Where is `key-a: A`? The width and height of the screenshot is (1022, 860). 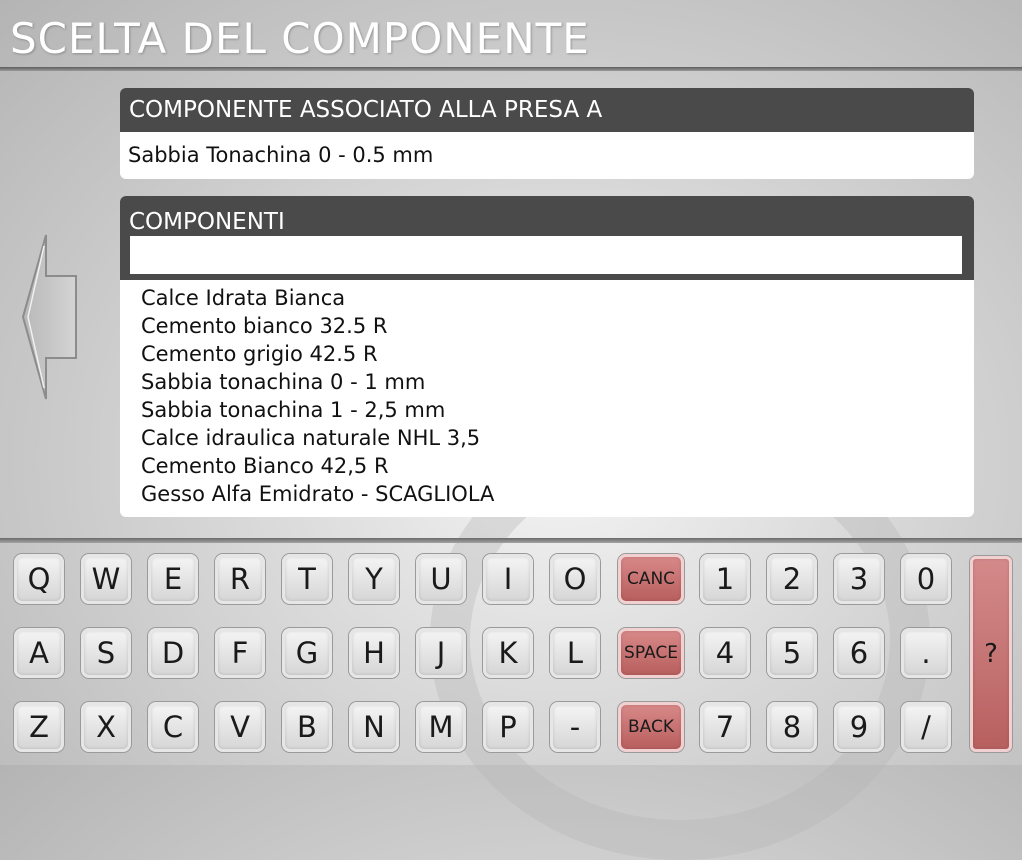
key-a: A is located at coordinates (39, 653).